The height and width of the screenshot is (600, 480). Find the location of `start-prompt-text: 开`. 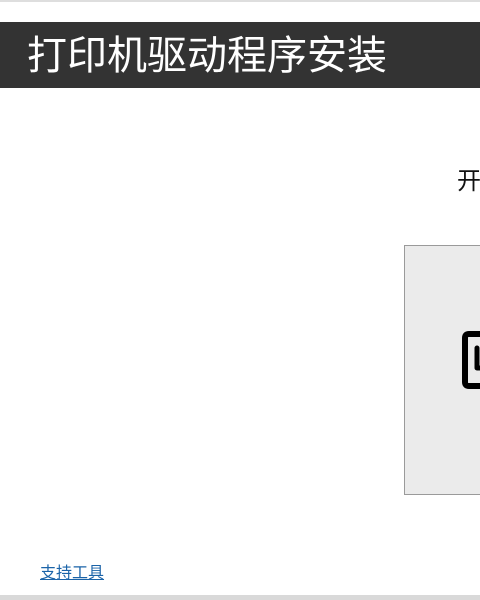

start-prompt-text: 开 is located at coordinates (468, 181).